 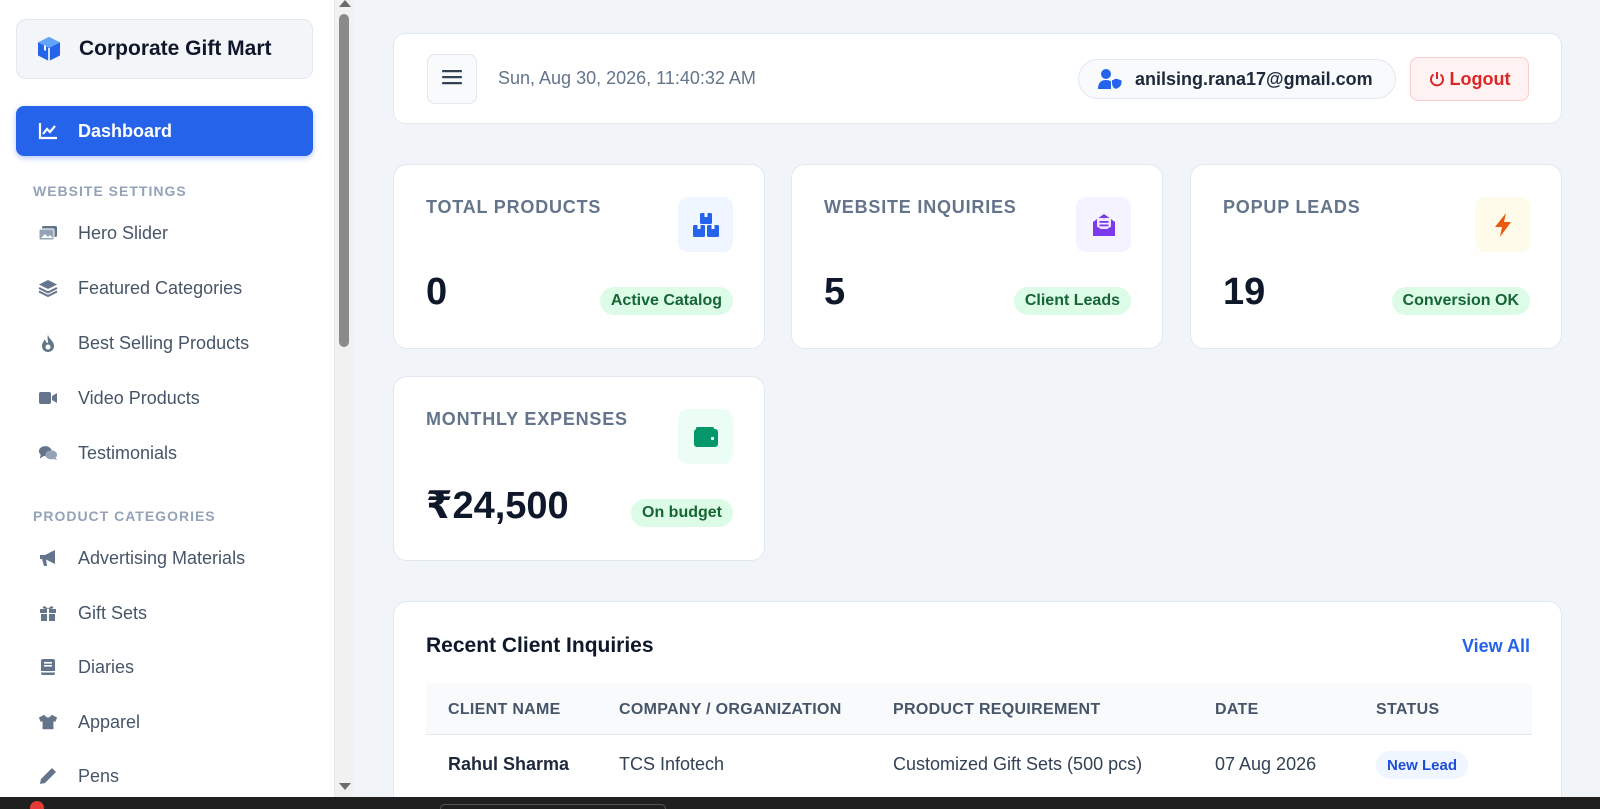 I want to click on sidebar-item-label: Advertising Materials, so click(x=162, y=557).